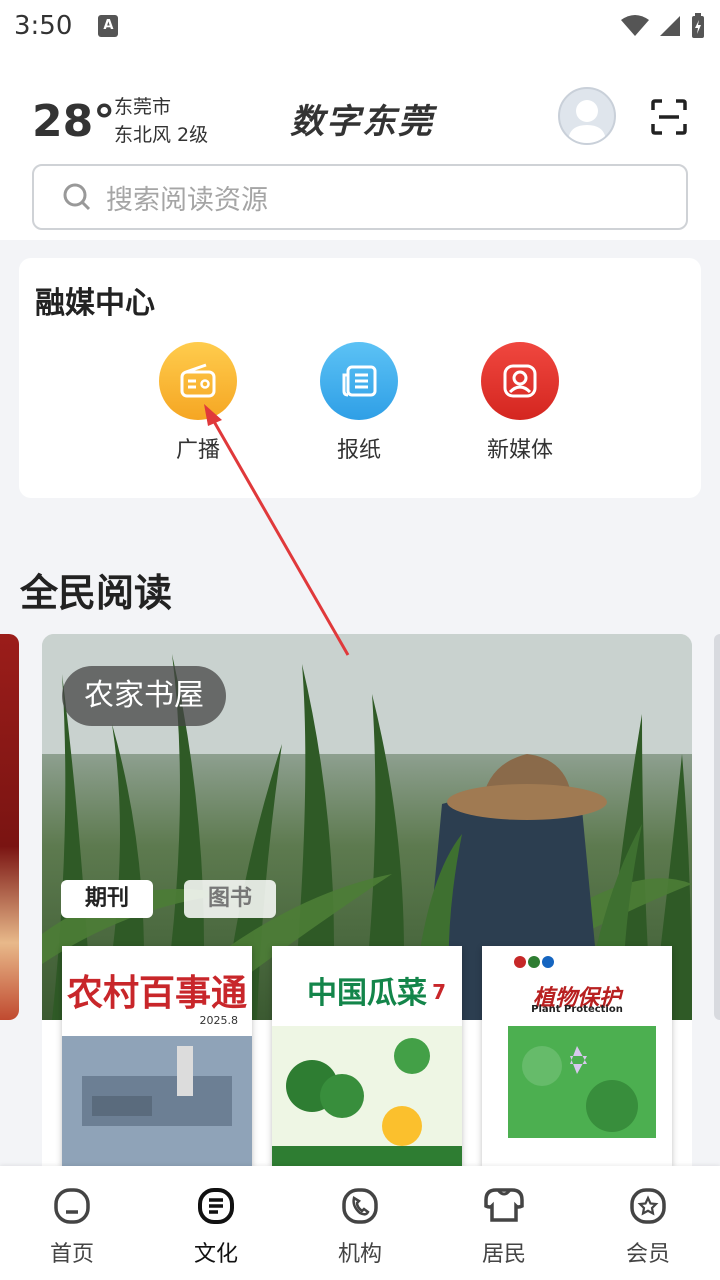 The width and height of the screenshot is (720, 1280). I want to click on search-bar: 搜索阅读资源, so click(360, 197).